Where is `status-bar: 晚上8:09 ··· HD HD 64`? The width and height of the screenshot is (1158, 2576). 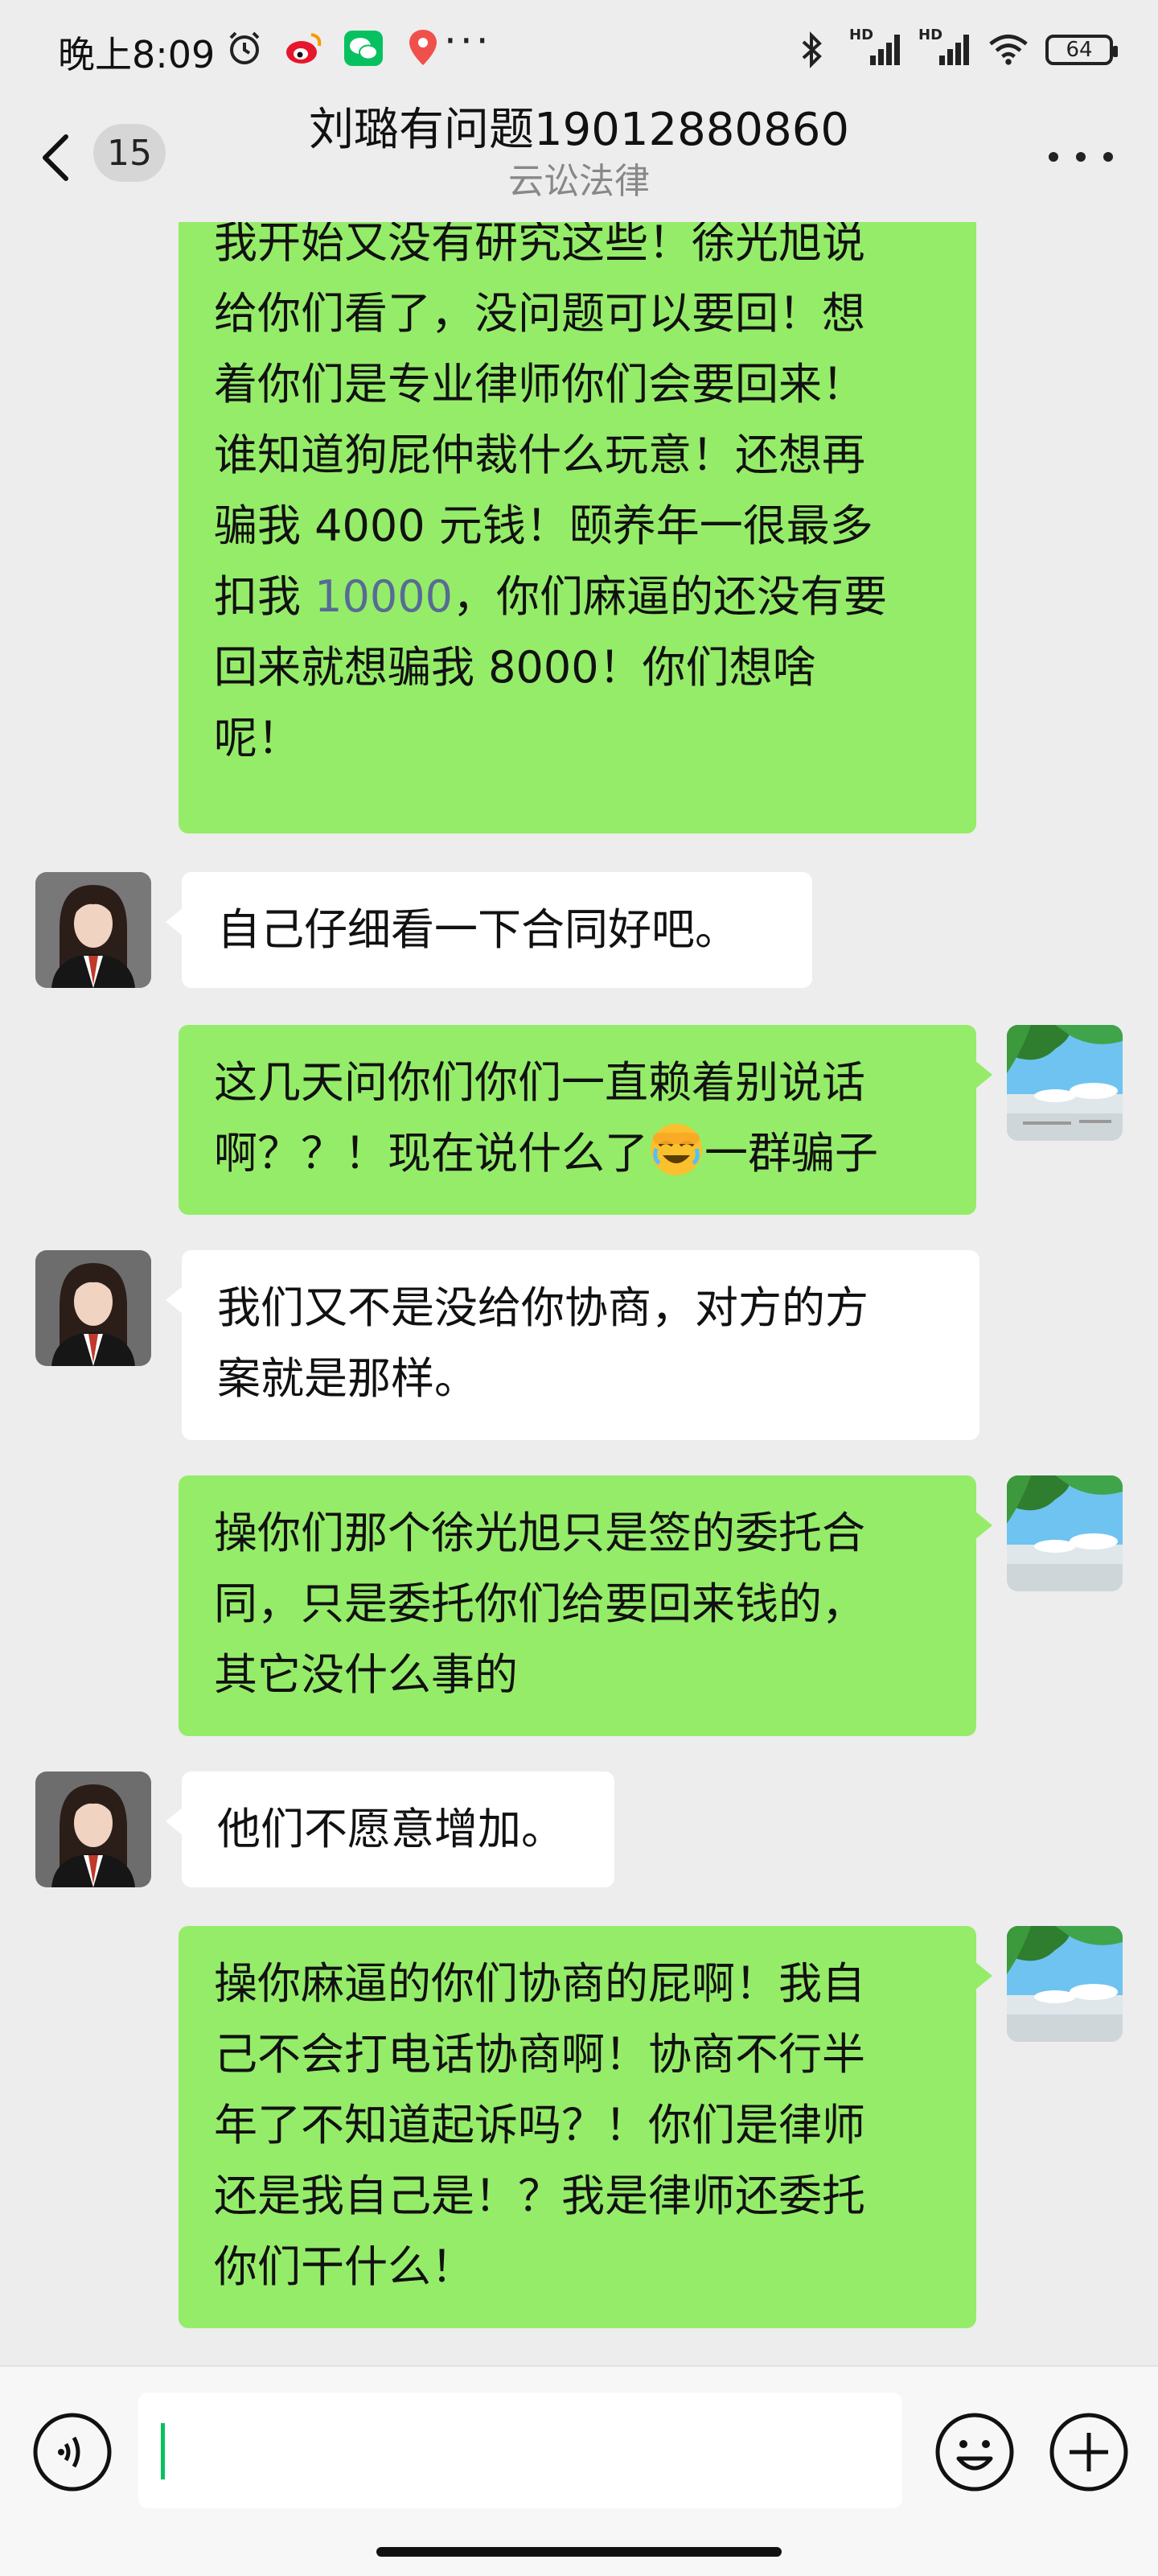 status-bar: 晚上8:09 ··· HD HD 64 is located at coordinates (579, 48).